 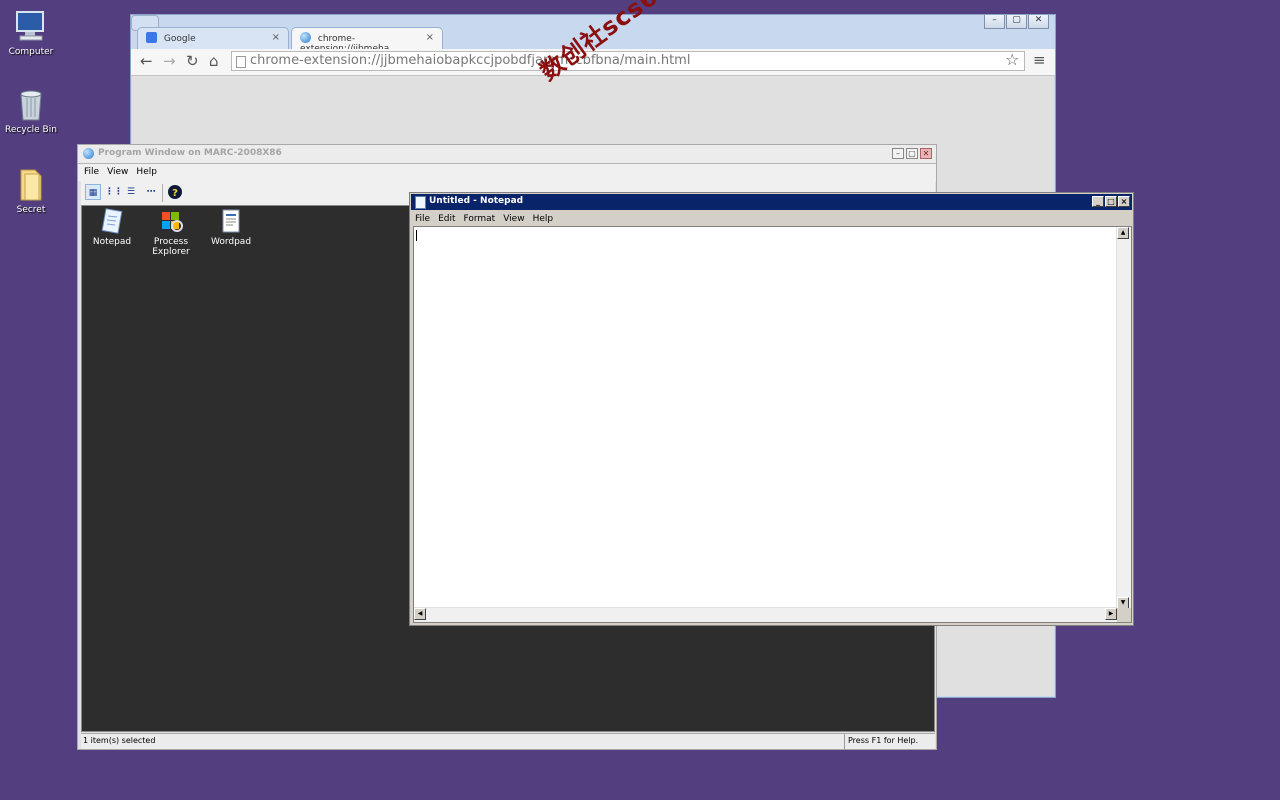 I want to click on resize-grip-icon, so click(x=1124, y=615).